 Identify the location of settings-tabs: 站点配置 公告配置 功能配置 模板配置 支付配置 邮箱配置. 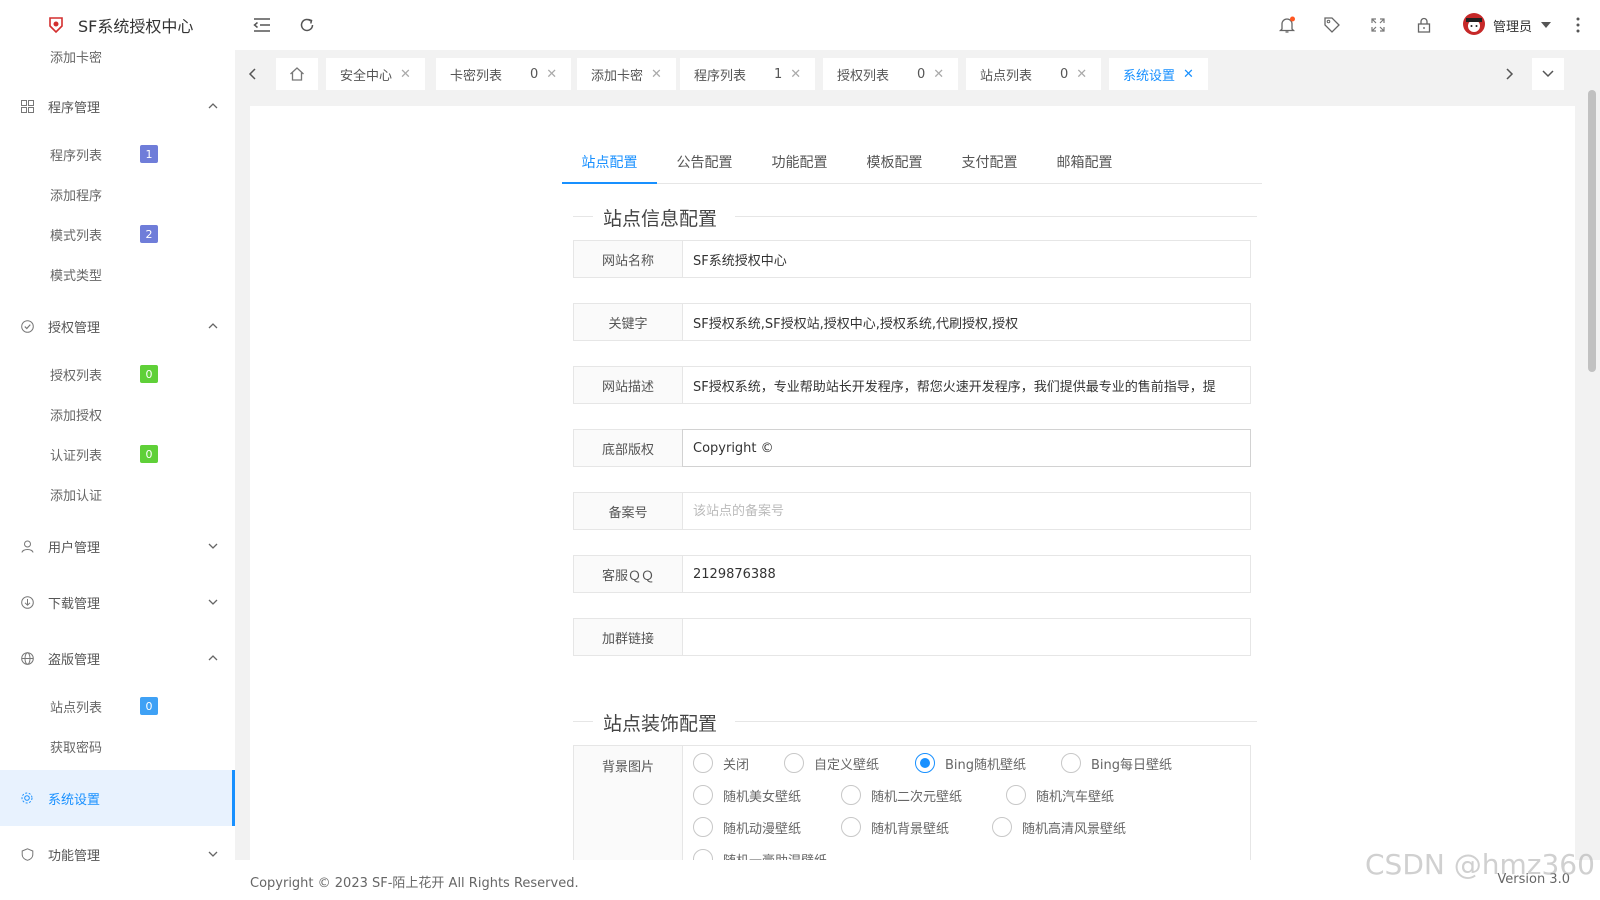
(912, 164).